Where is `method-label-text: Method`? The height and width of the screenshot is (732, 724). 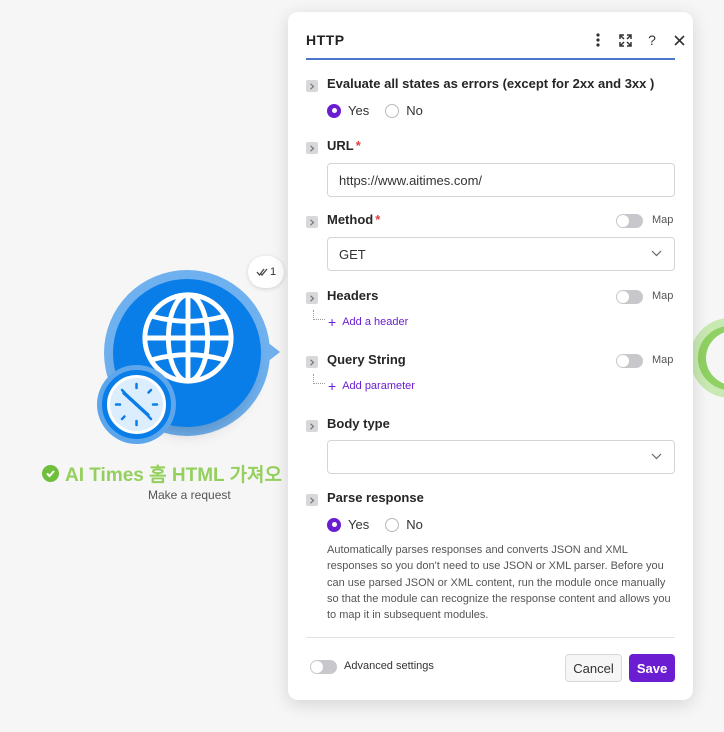 method-label-text: Method is located at coordinates (350, 219).